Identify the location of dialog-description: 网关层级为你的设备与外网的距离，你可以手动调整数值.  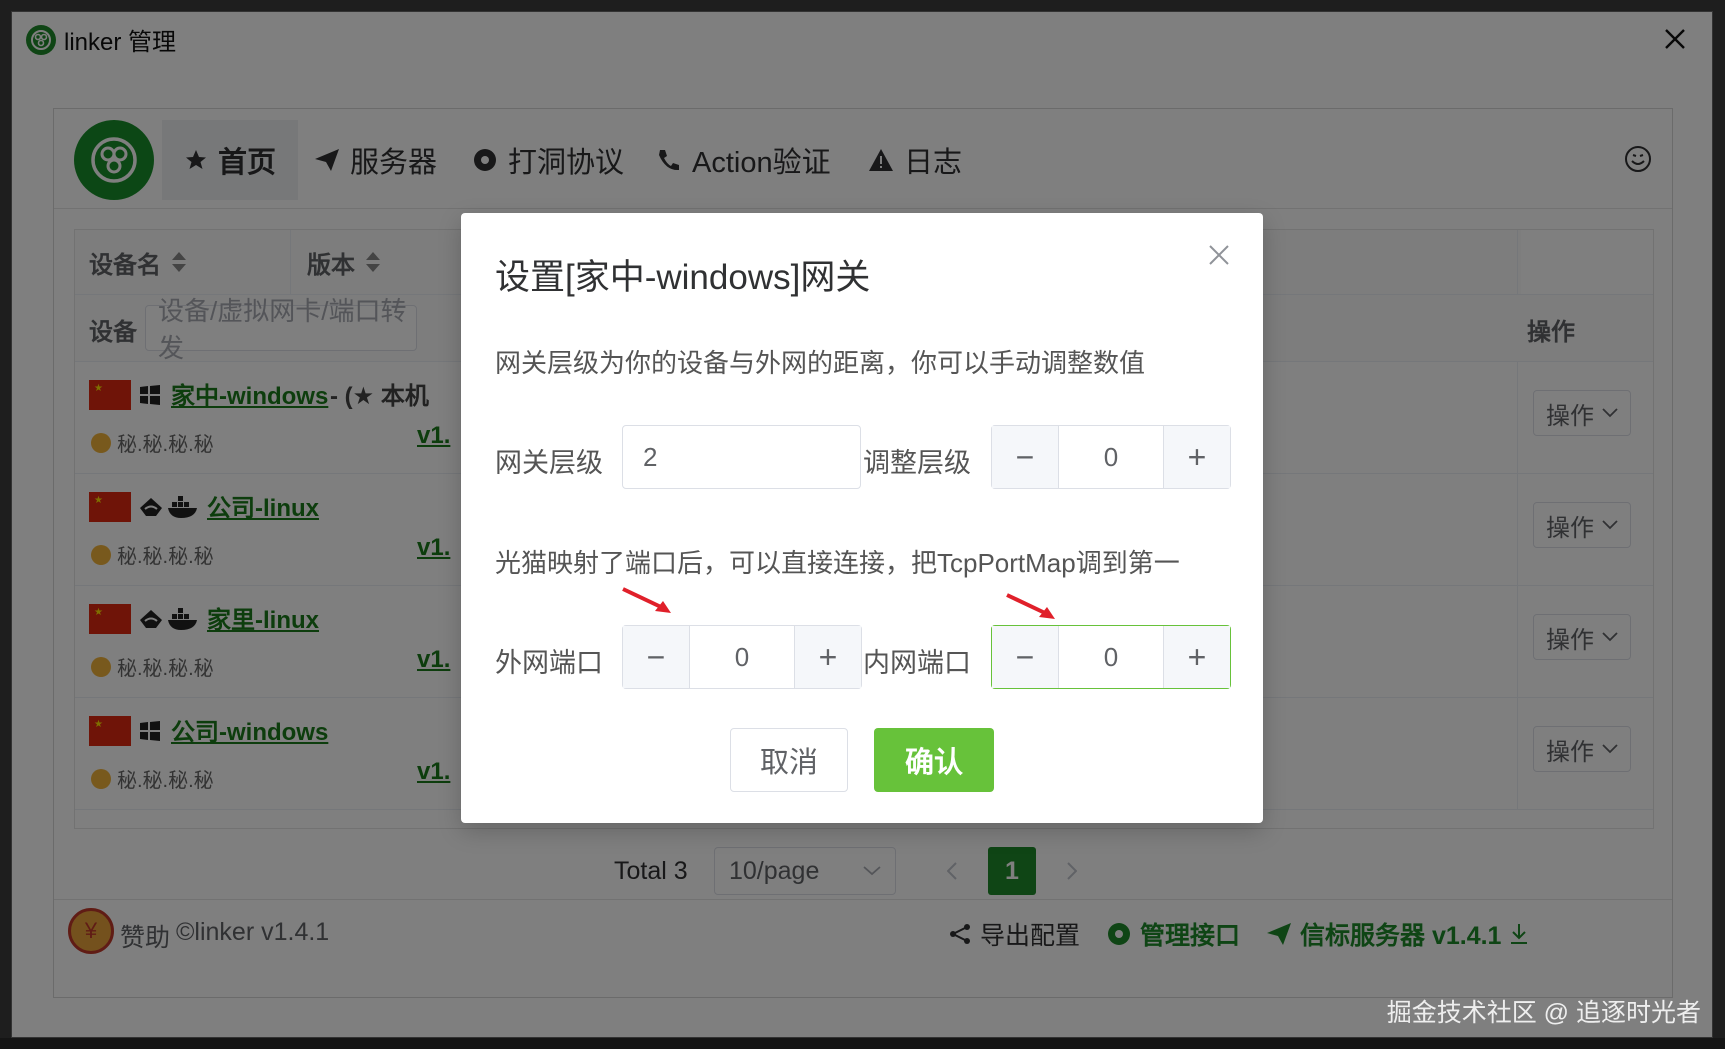
(820, 363).